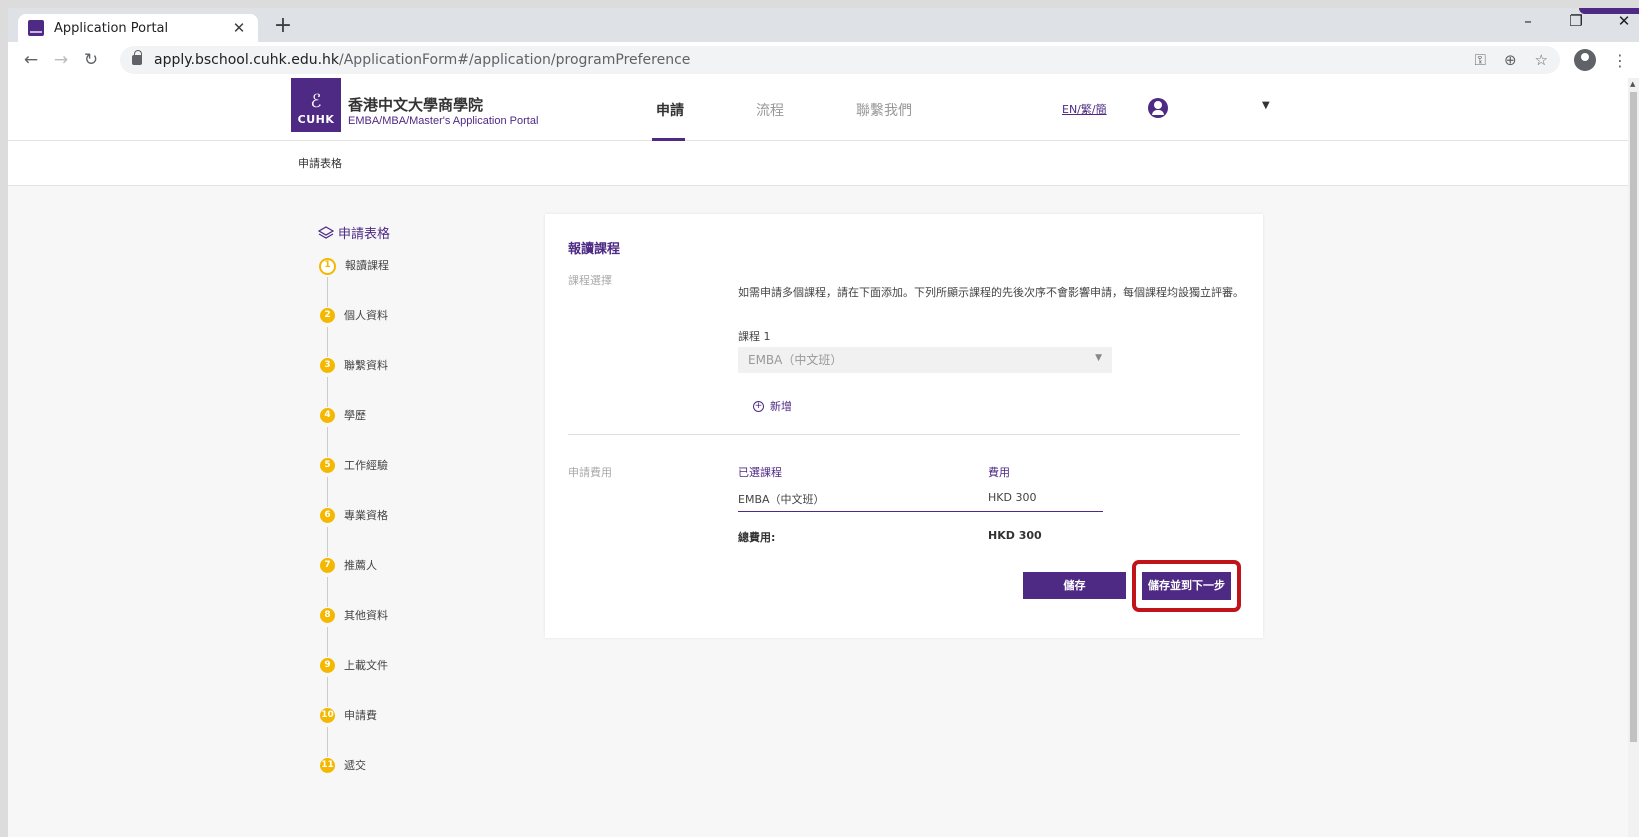 The height and width of the screenshot is (837, 1639). What do you see at coordinates (327, 415) in the screenshot?
I see `step-number-badge: 4` at bounding box center [327, 415].